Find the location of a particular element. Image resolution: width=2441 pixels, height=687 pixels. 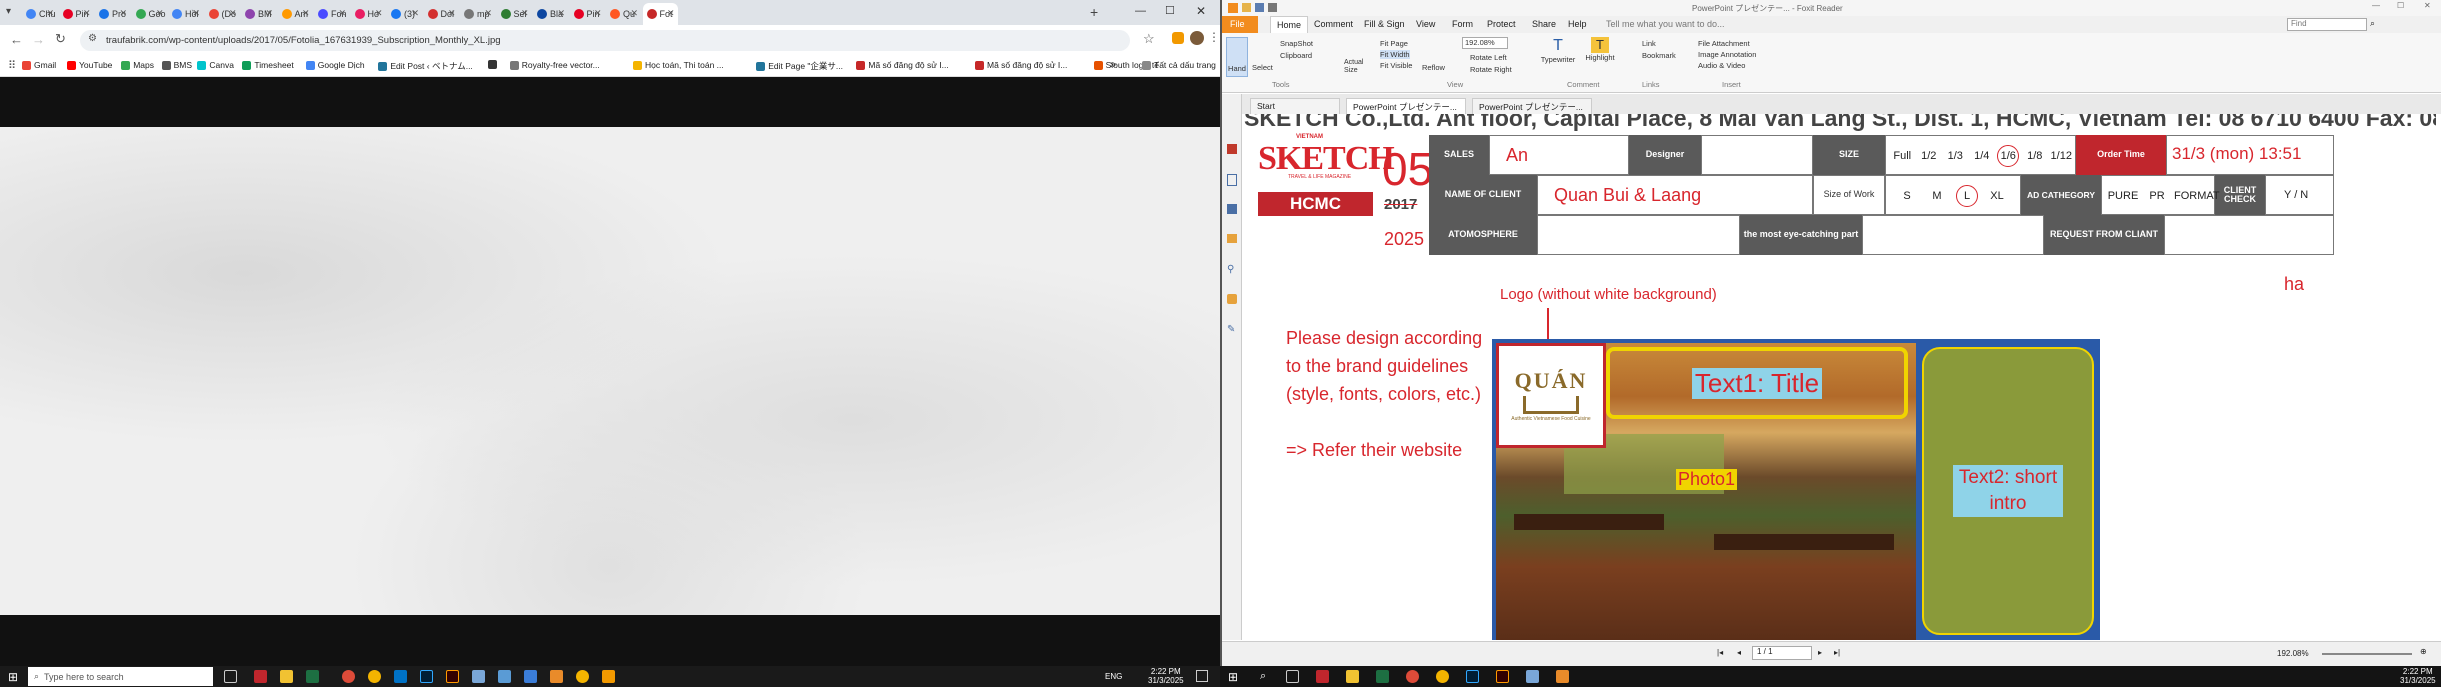

browser-tab: BM ✕ is located at coordinates (258, 14).